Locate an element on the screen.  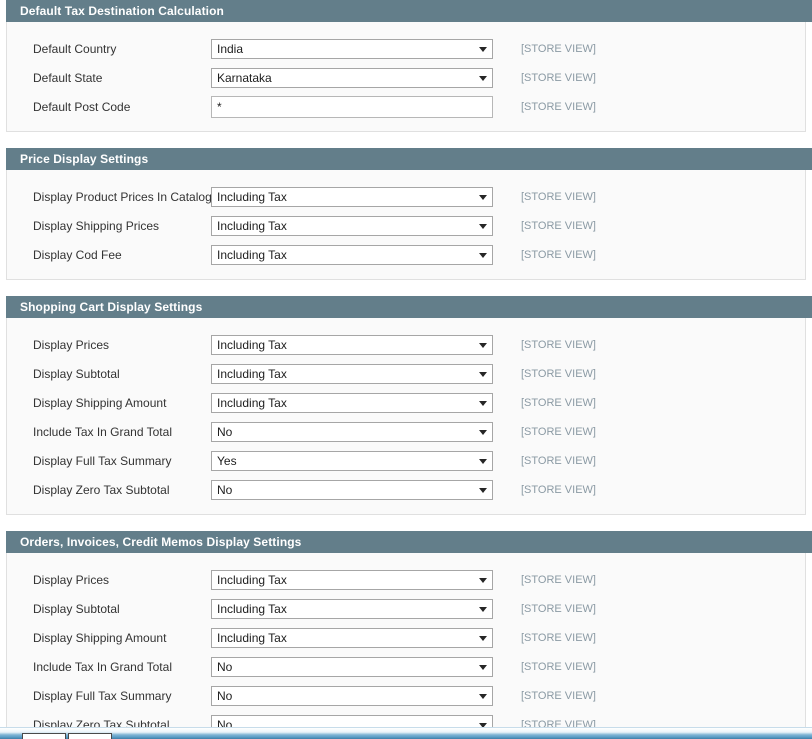
select-display-shipping-prices: Including Tax is located at coordinates (352, 225).